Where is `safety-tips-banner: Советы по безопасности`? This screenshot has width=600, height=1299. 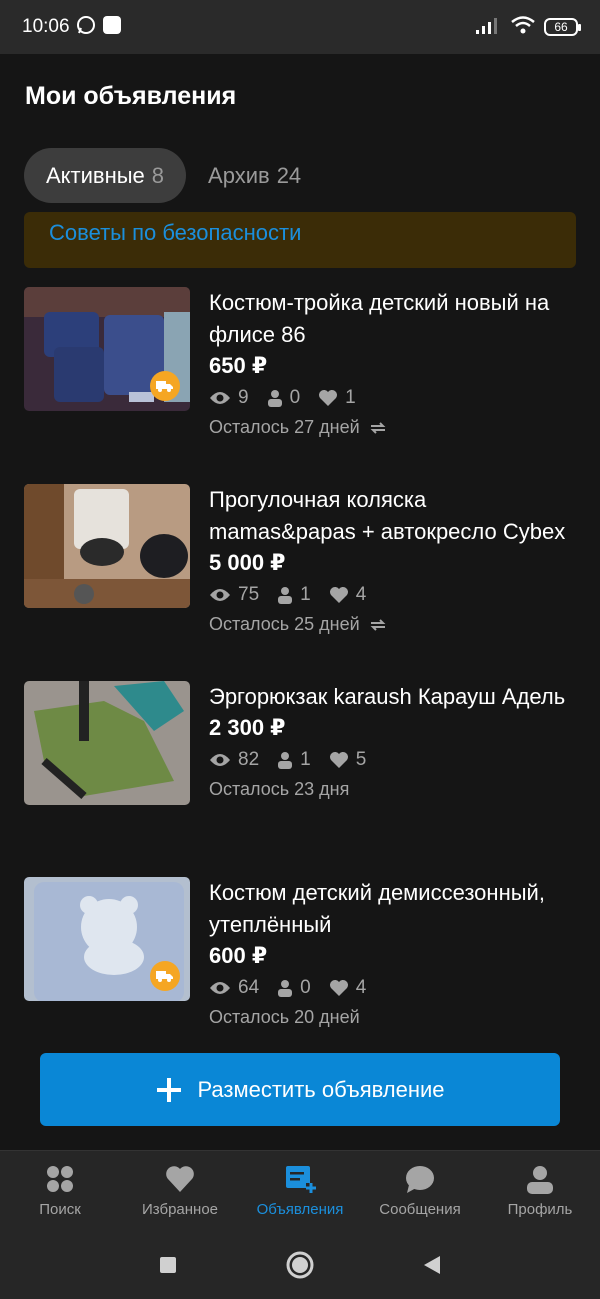
safety-tips-banner: Советы по безопасности is located at coordinates (300, 240).